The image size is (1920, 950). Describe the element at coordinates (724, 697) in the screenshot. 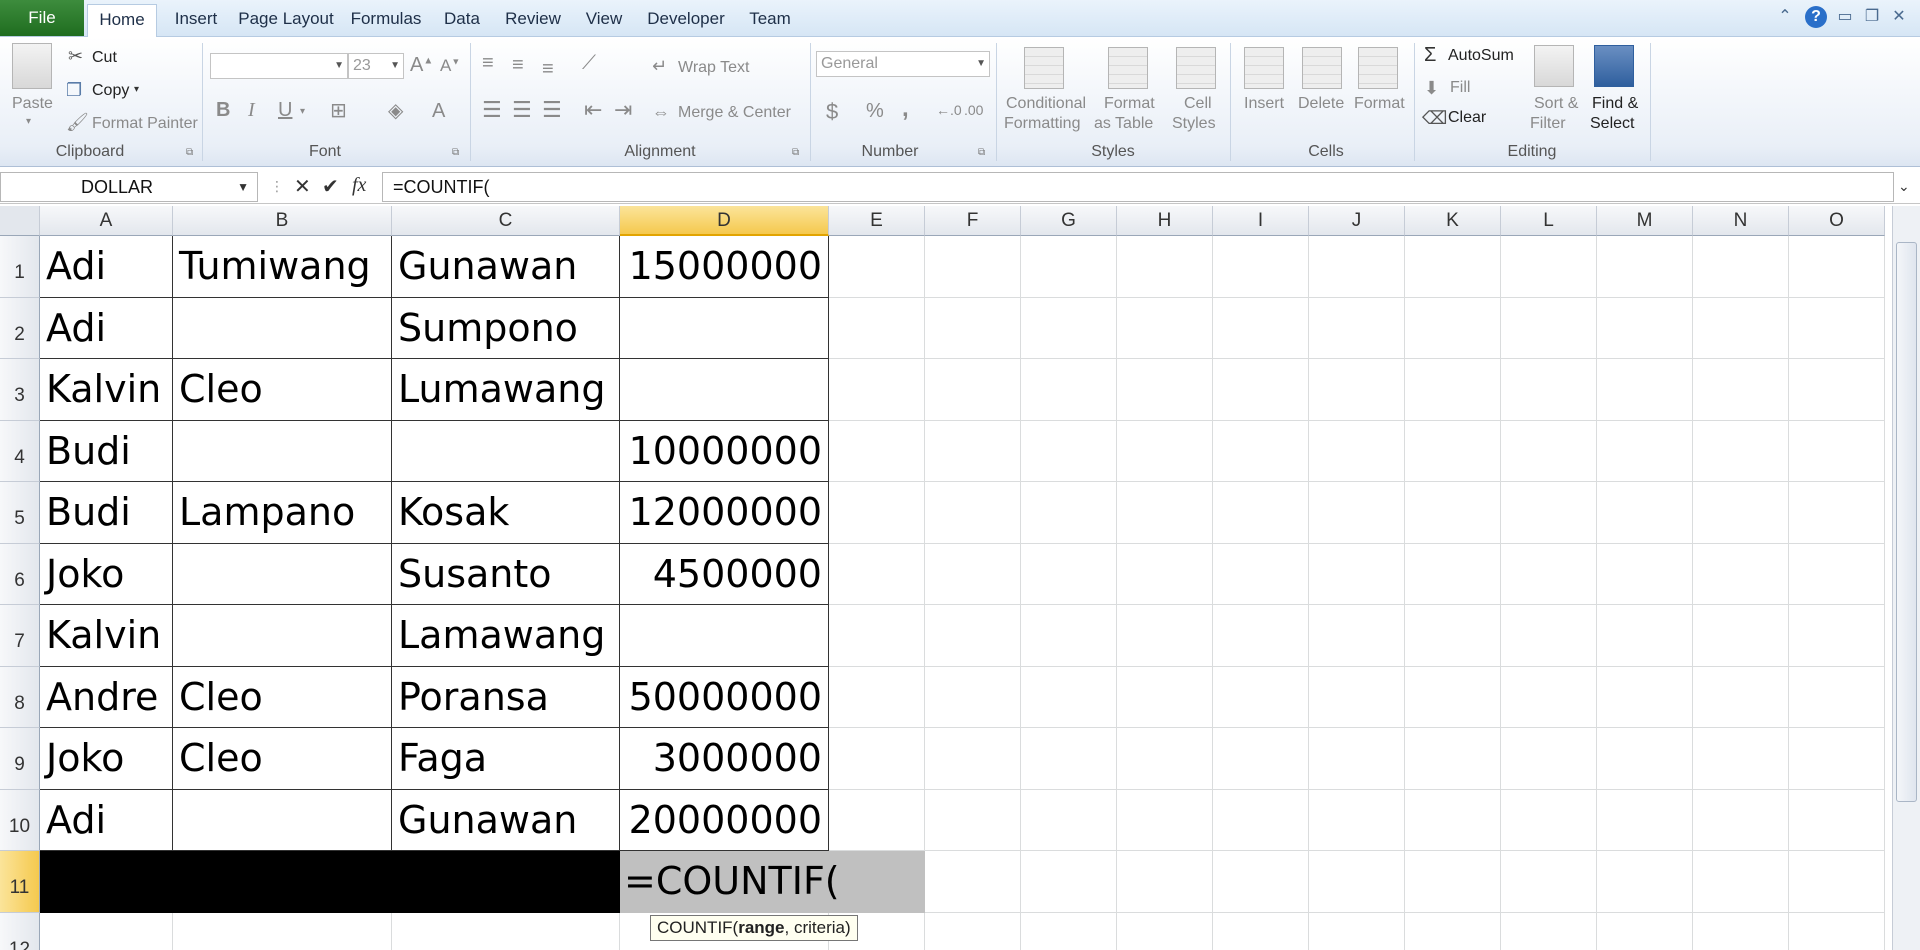

I see `cell-d8: 50000000` at that location.